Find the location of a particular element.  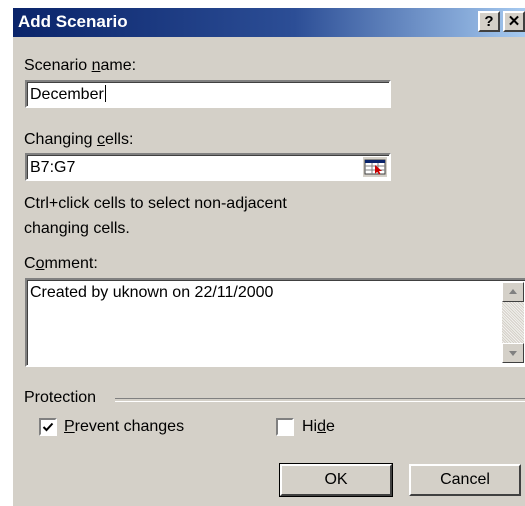

scenario-name-label: Scenario name: is located at coordinates (80, 65).